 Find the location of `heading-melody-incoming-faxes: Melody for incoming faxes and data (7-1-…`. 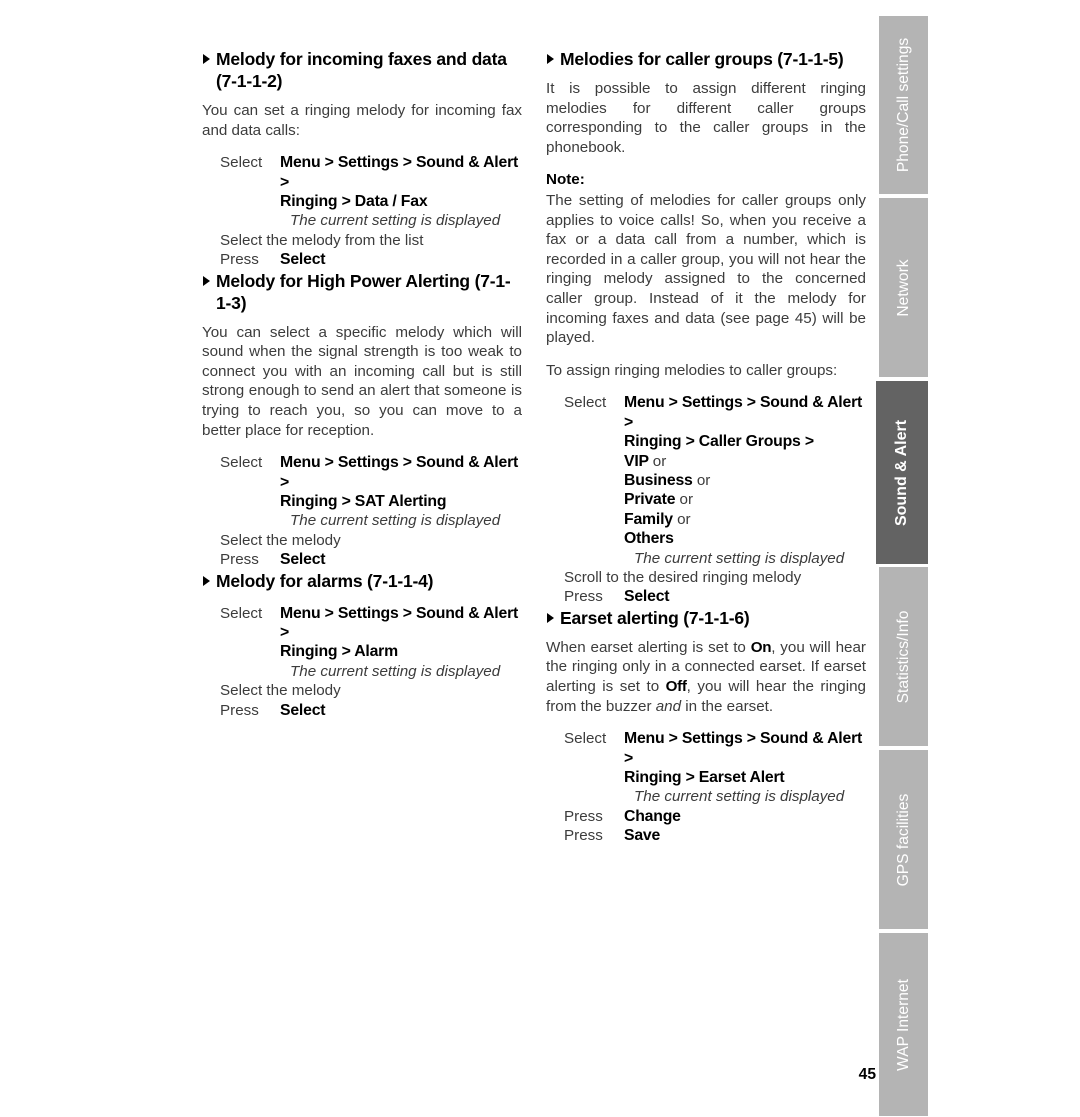

heading-melody-incoming-faxes: Melody for incoming faxes and data (7-1-… is located at coordinates (362, 70).